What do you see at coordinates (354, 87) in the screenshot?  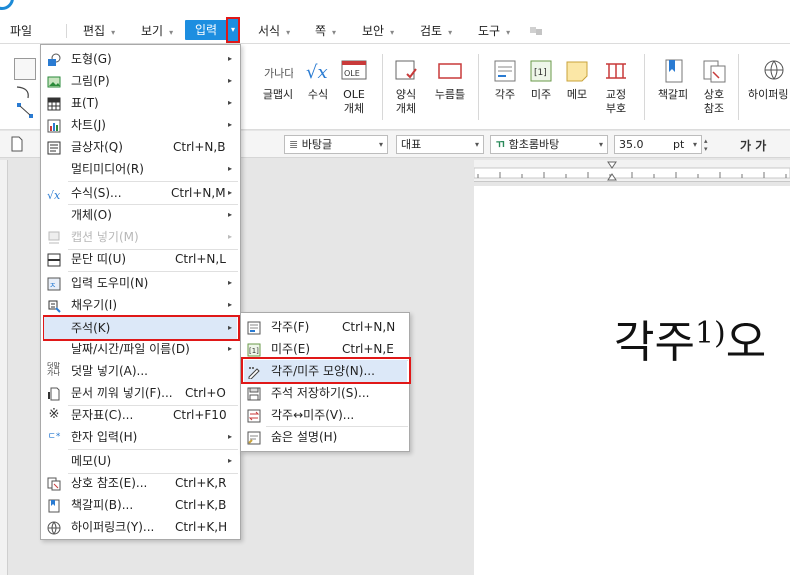 I see `ole-object-button: OLE OLE 개체` at bounding box center [354, 87].